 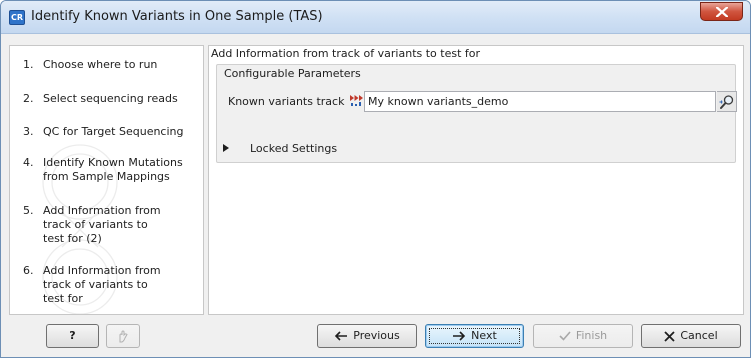 I want to click on step-number: 3., so click(x=28, y=131).